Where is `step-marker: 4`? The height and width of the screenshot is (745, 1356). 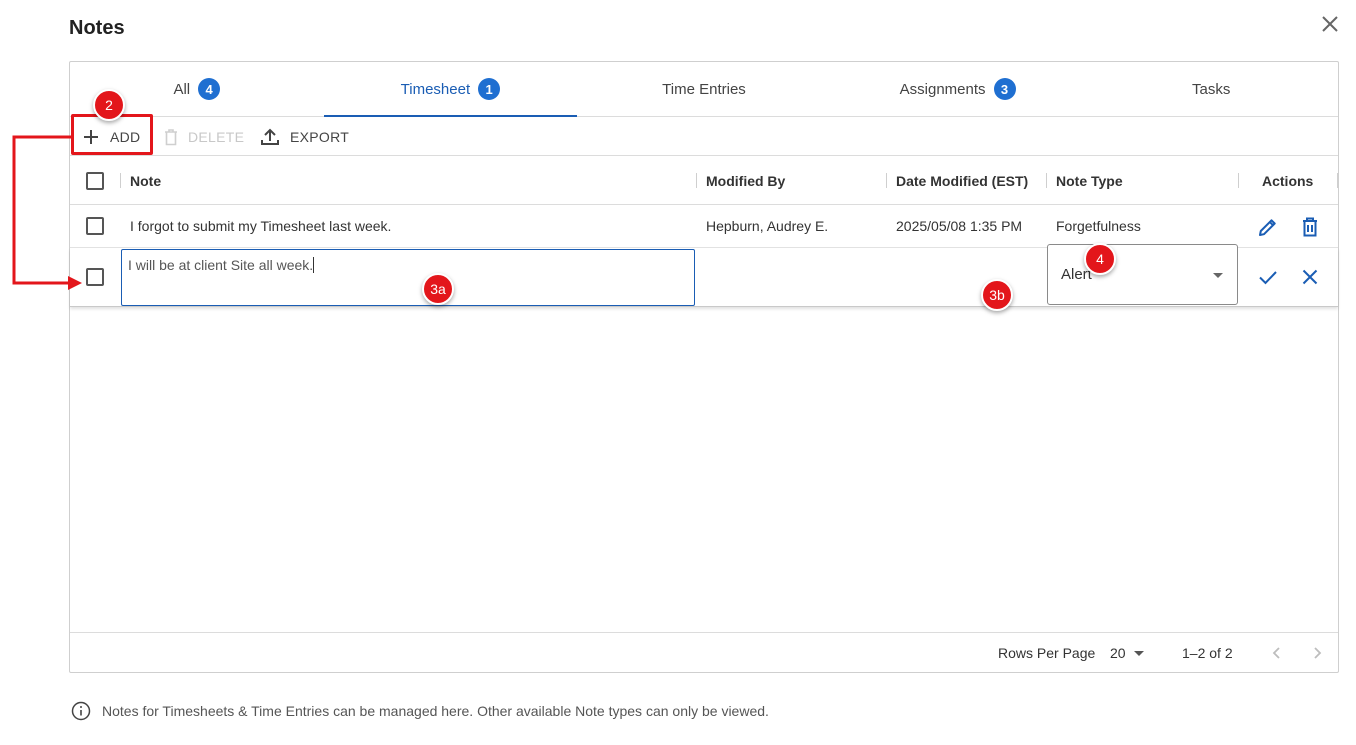 step-marker: 4 is located at coordinates (1100, 259).